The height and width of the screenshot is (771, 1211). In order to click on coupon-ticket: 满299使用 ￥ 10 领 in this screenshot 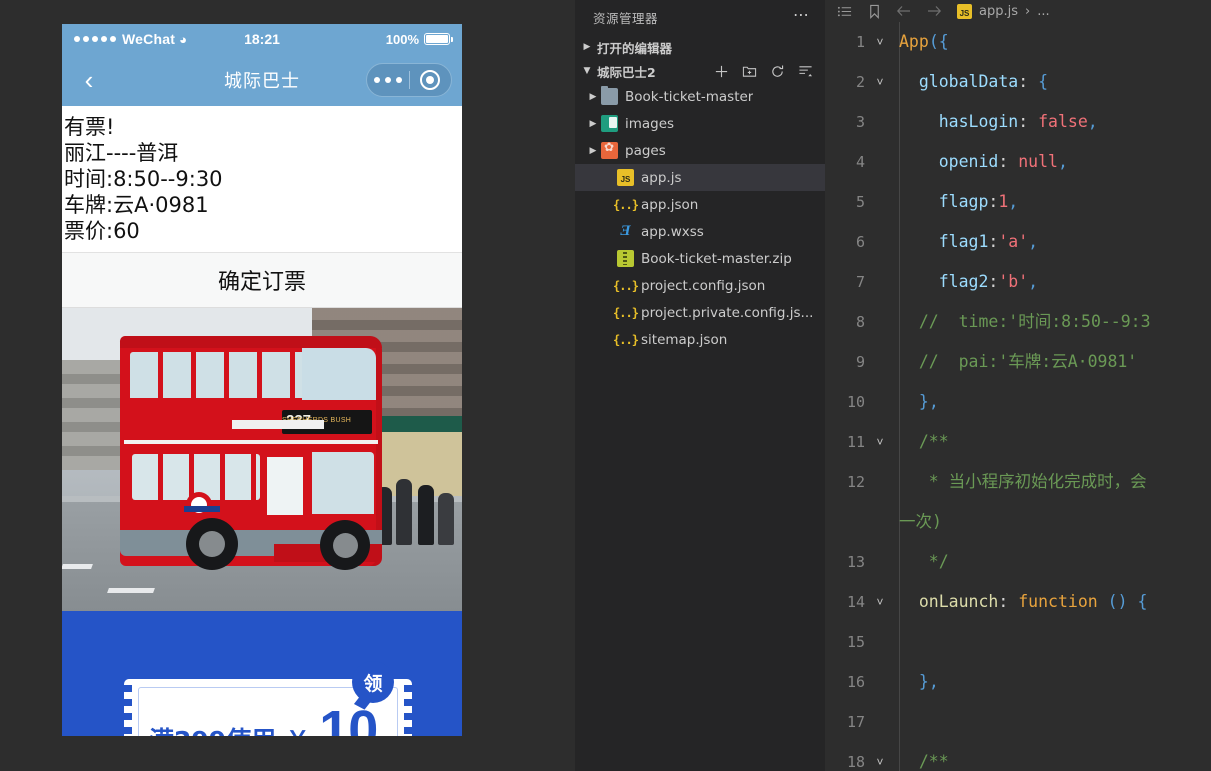, I will do `click(268, 699)`.